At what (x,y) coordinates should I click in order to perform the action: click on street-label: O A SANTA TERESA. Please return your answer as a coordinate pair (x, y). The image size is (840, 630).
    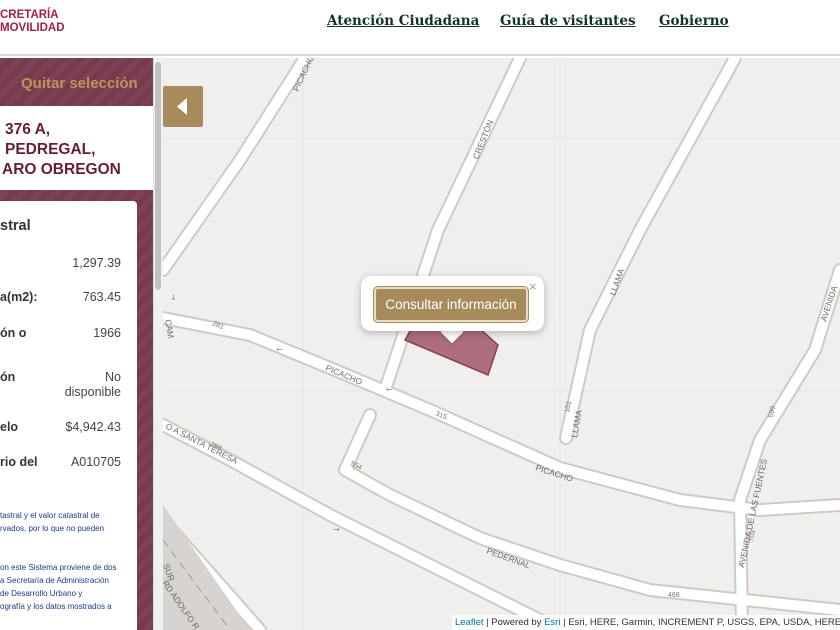
    Looking at the image, I should click on (202, 443).